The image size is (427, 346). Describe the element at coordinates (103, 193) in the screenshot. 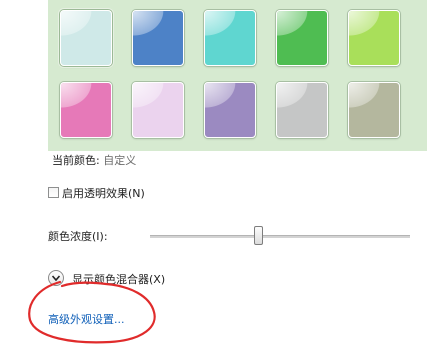

I see `transparency-label: 启用透明效果(N)` at that location.